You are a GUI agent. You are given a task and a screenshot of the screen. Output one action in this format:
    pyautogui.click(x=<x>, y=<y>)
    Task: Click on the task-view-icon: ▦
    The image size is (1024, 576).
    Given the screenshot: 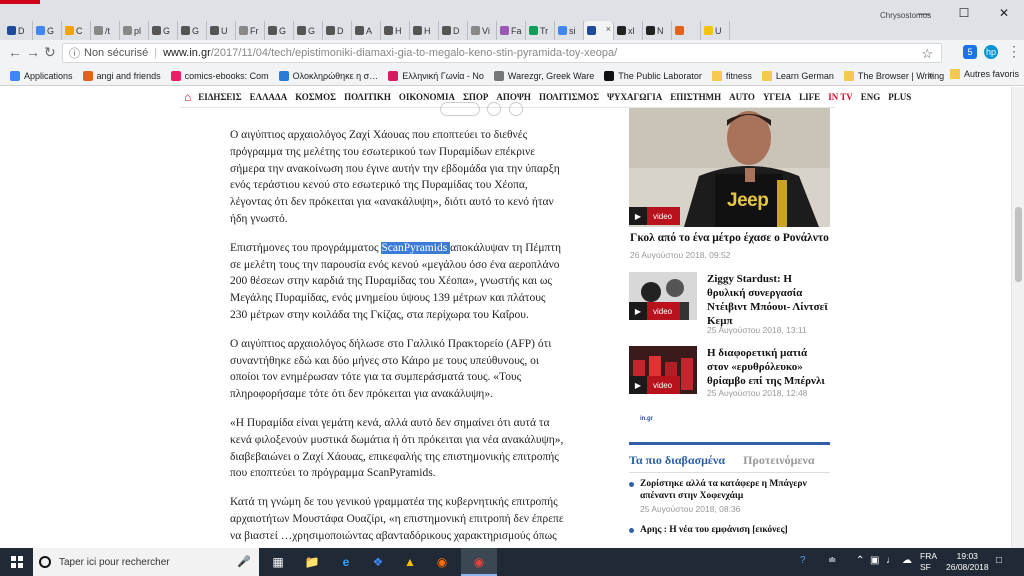 What is the action you would take?
    pyautogui.click(x=278, y=562)
    